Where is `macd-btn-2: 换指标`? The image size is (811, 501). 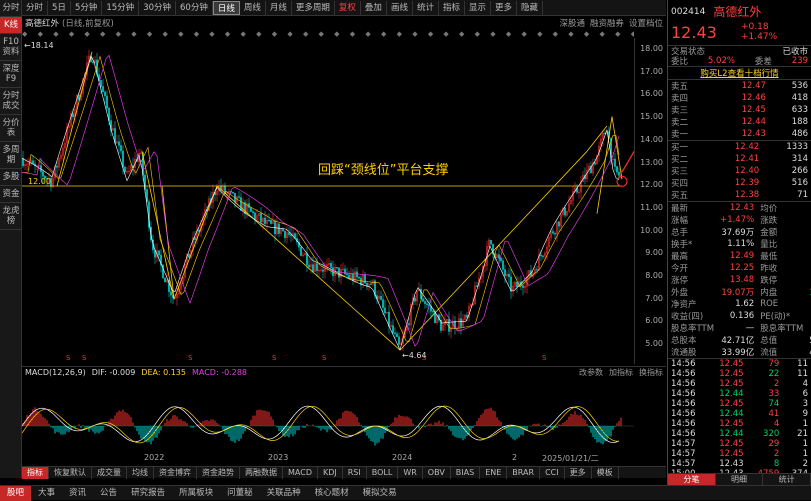
macd-btn-2: 换指标 is located at coordinates (651, 372).